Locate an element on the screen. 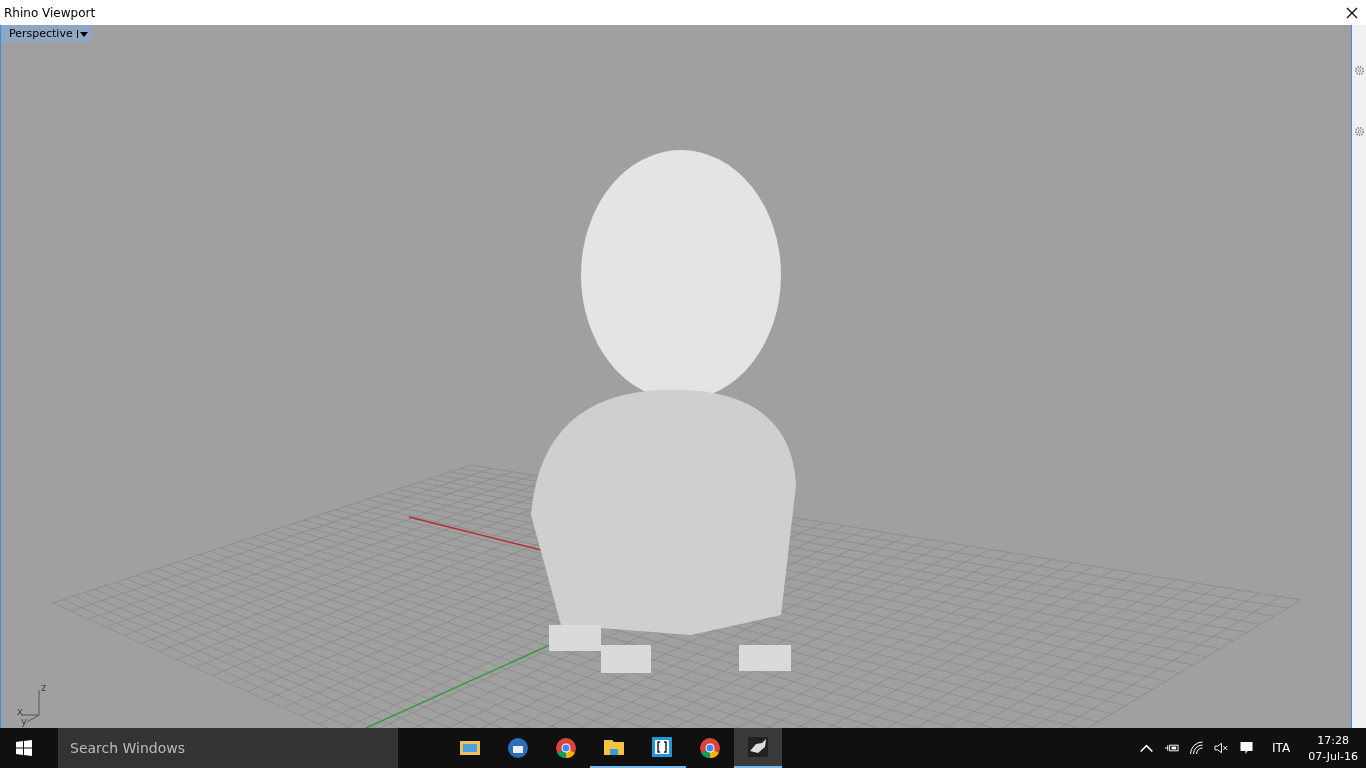  axis-label: x is located at coordinates (20, 711).